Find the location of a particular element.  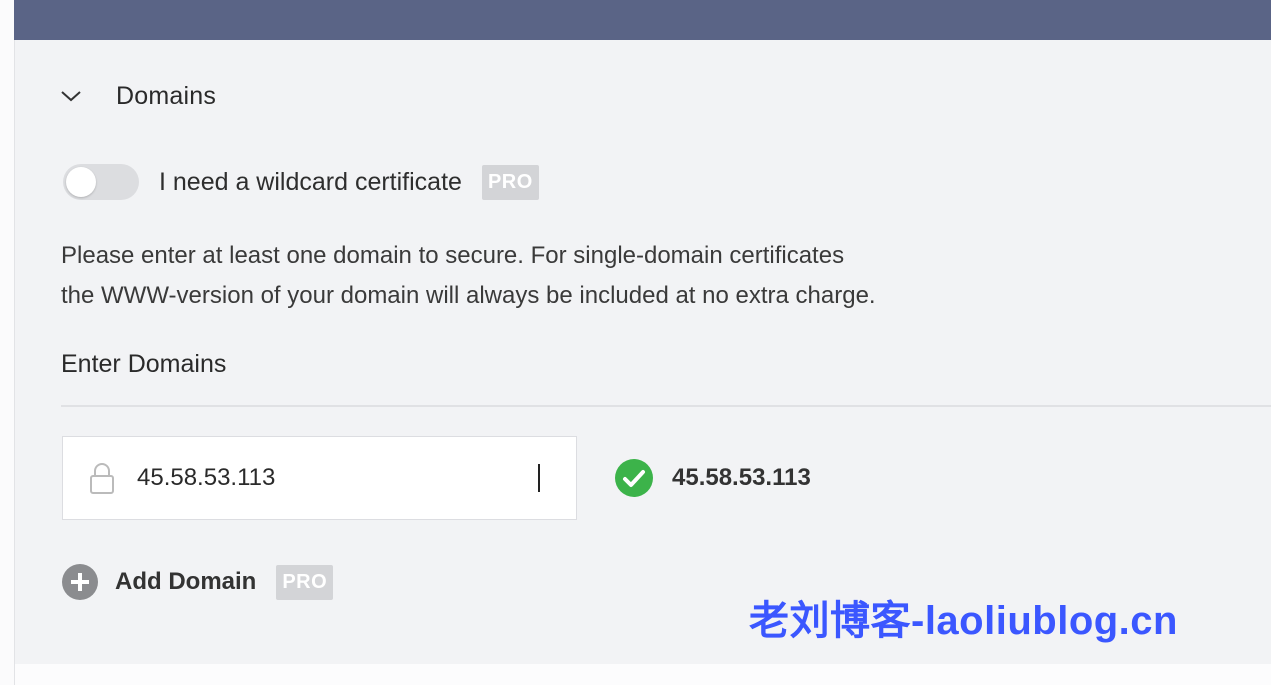

watermark: 老刘博客-laoliublog.cn is located at coordinates (963, 621).